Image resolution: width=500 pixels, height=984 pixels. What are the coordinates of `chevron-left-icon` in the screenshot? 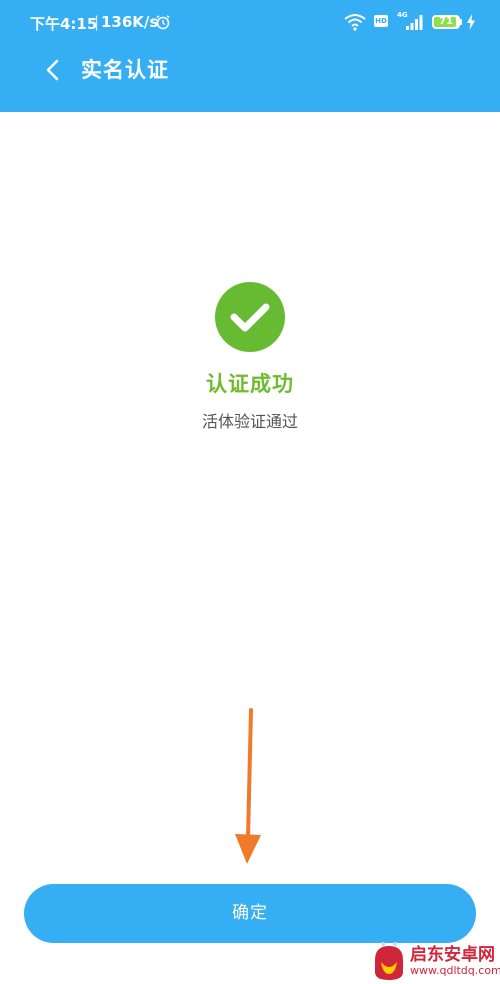 It's located at (52, 70).